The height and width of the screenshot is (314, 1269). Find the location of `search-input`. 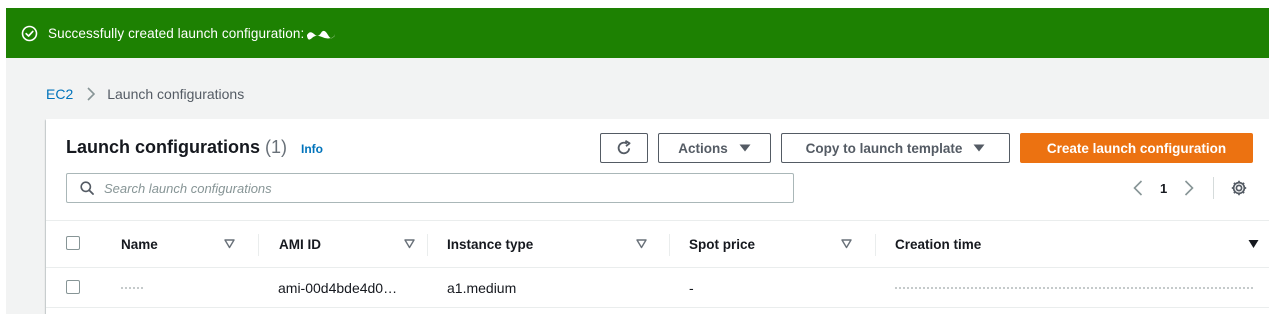

search-input is located at coordinates (442, 188).